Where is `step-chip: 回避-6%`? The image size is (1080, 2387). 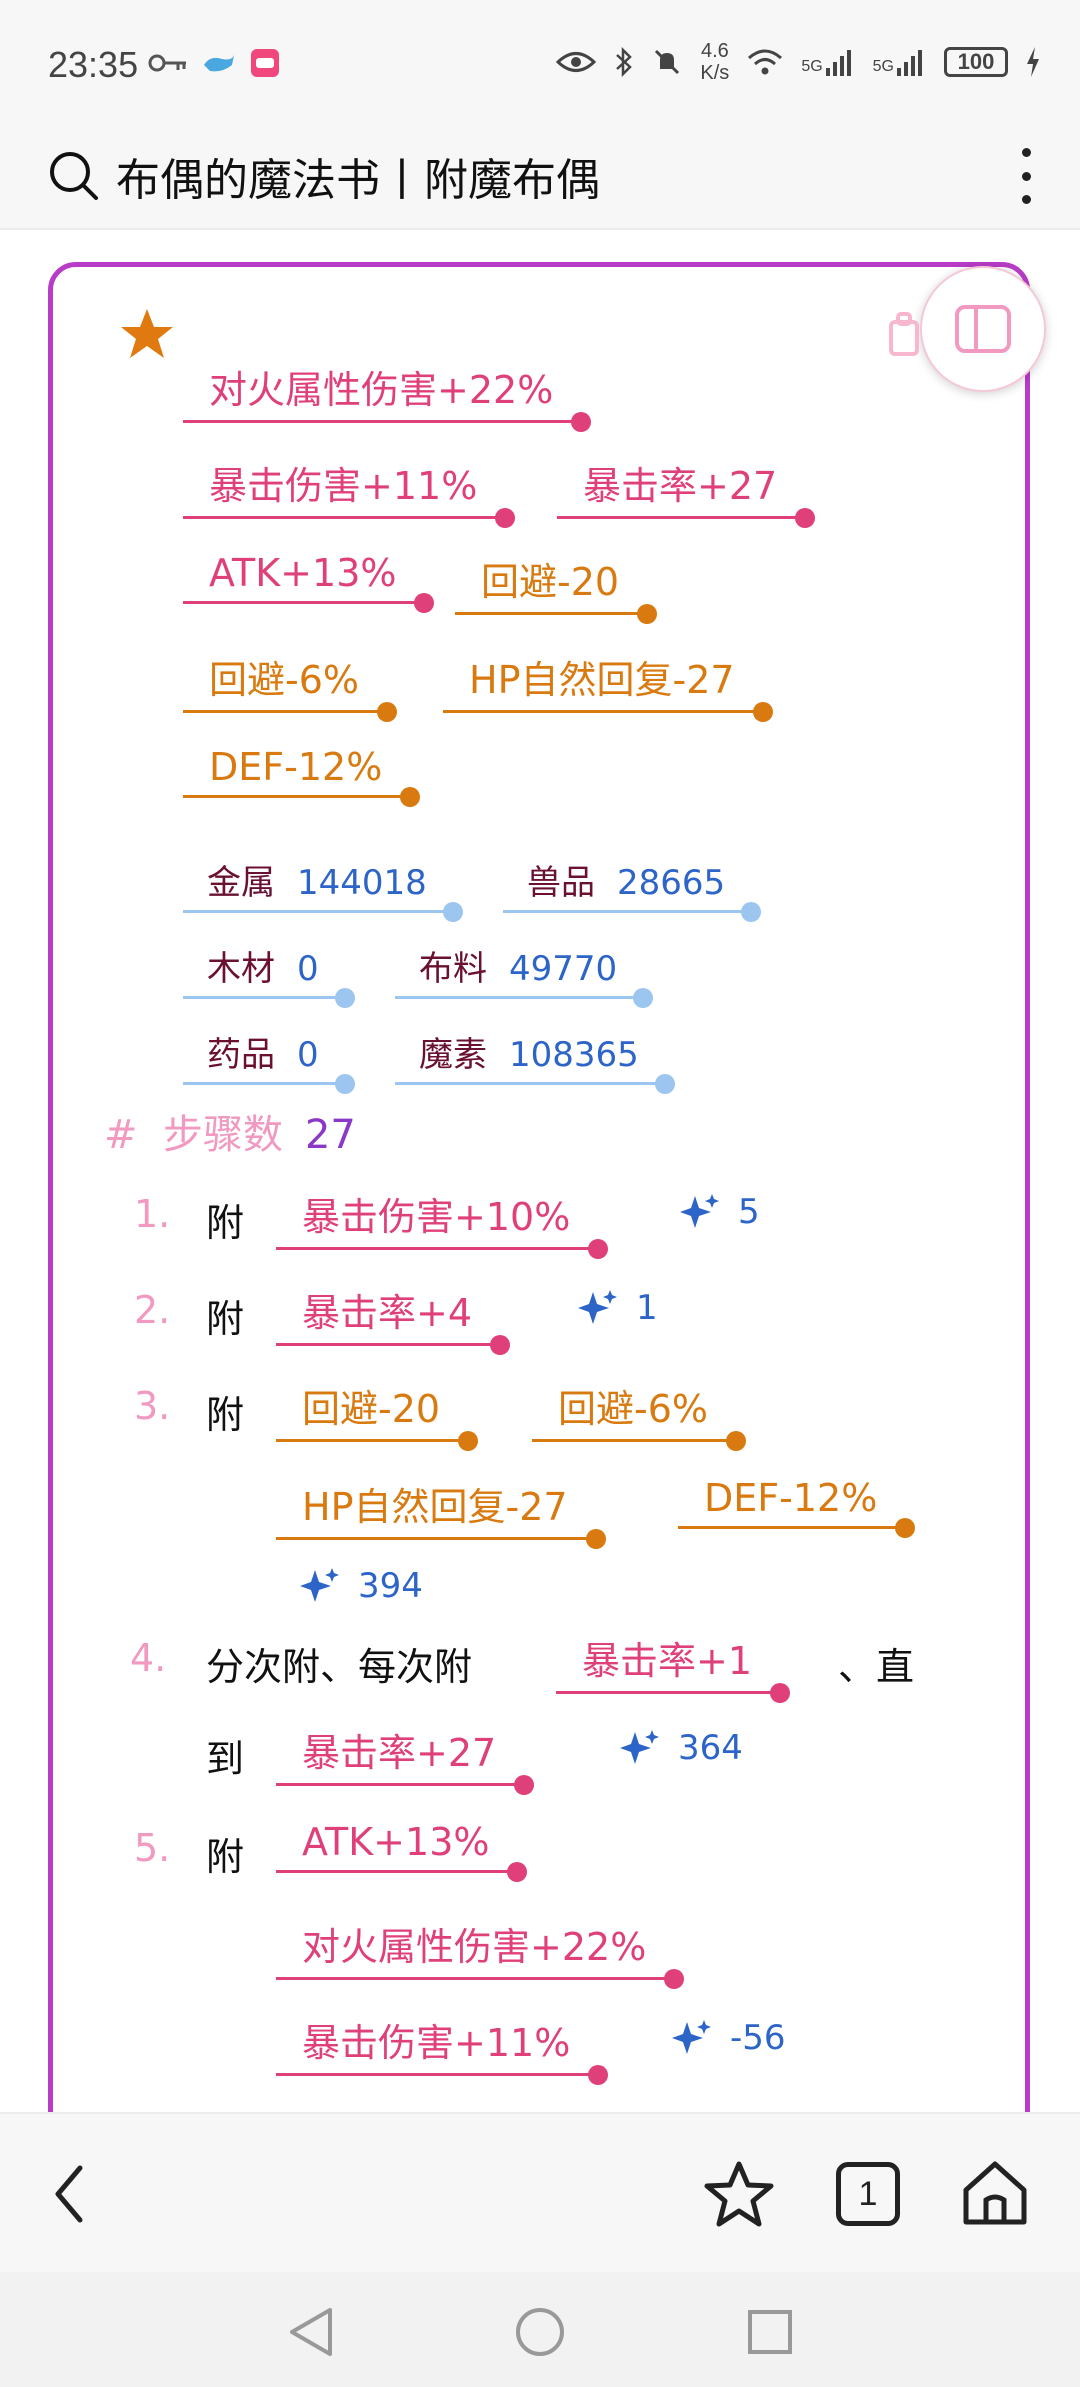
step-chip: 回避-6% is located at coordinates (639, 1414).